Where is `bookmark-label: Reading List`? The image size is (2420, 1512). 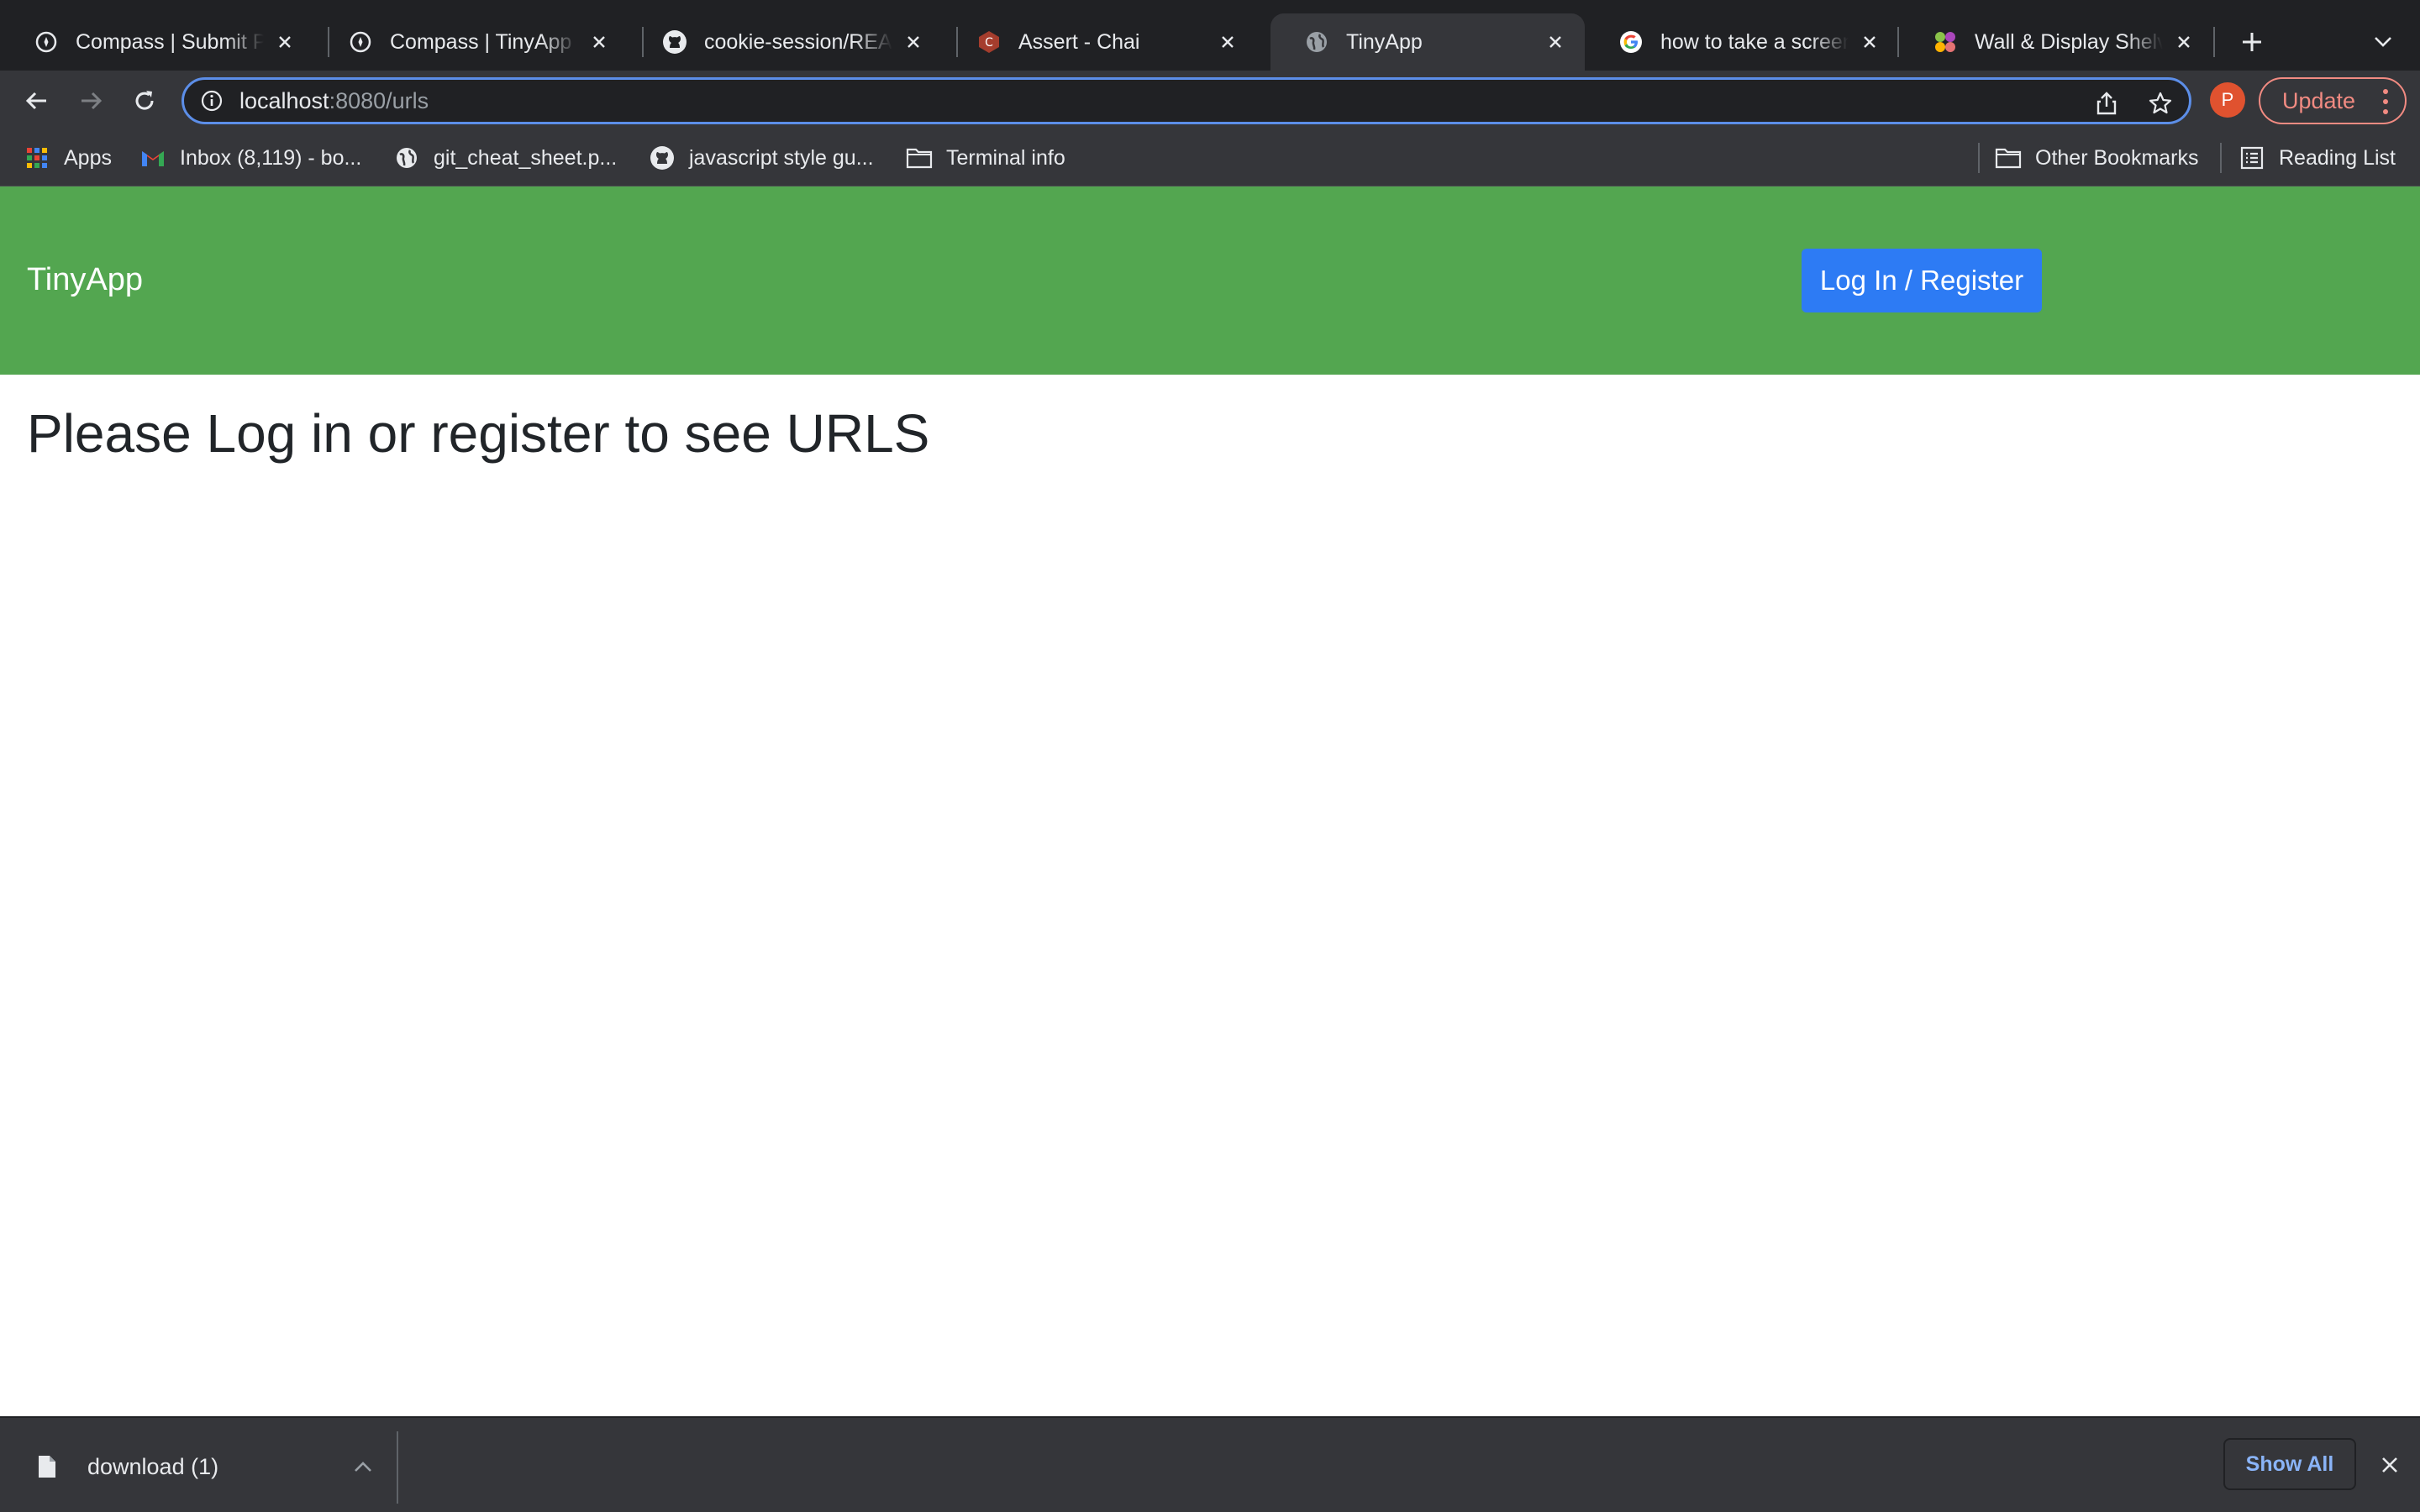
bookmark-label: Reading List is located at coordinates (2337, 157).